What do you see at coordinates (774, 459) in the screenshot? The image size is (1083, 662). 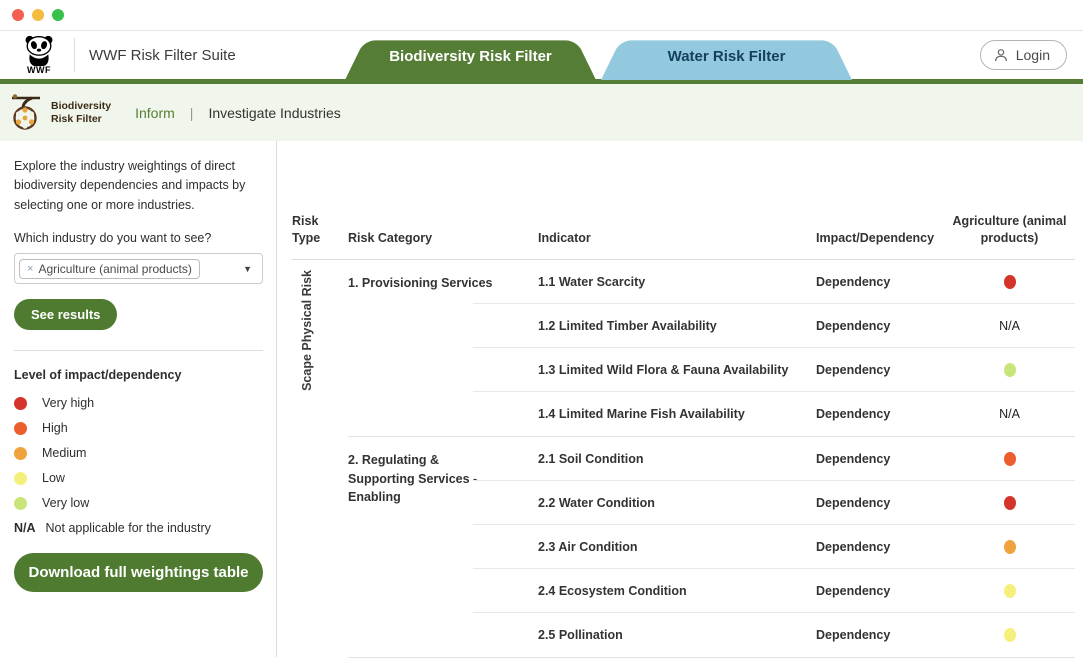 I see `table-row: 2.1 Soil Condition Dependency` at bounding box center [774, 459].